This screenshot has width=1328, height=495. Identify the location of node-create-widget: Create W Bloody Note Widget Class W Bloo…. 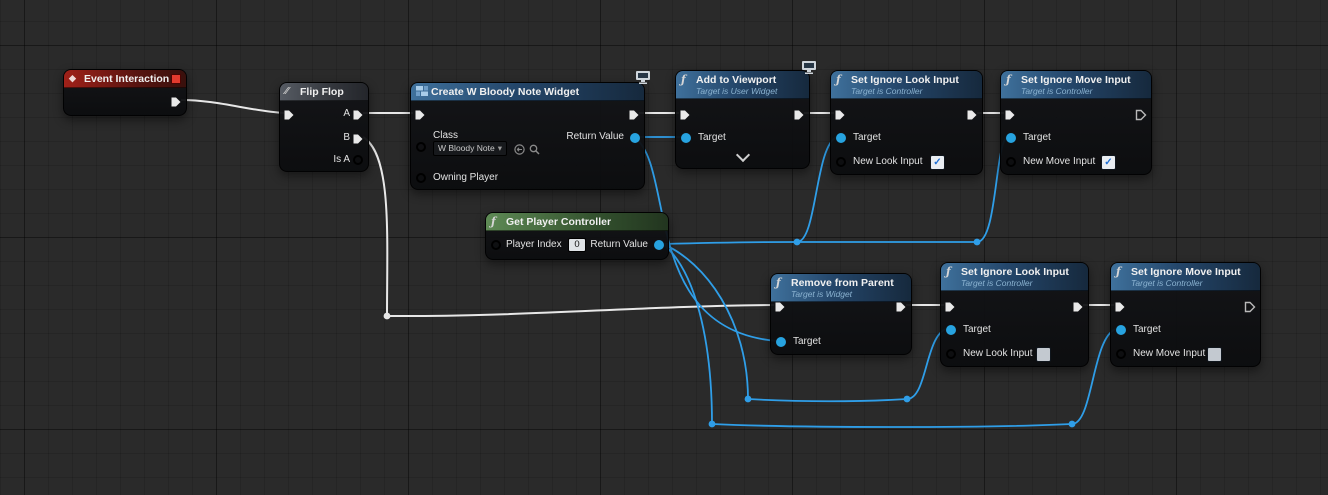
(530, 130).